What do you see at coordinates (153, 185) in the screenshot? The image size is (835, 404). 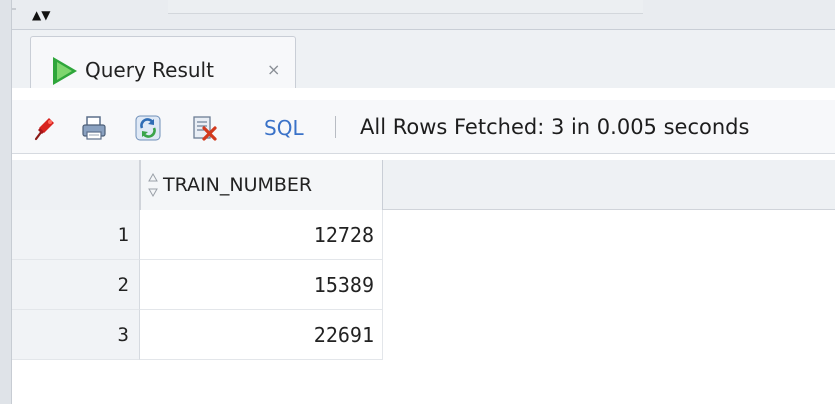 I see `sort-icon` at bounding box center [153, 185].